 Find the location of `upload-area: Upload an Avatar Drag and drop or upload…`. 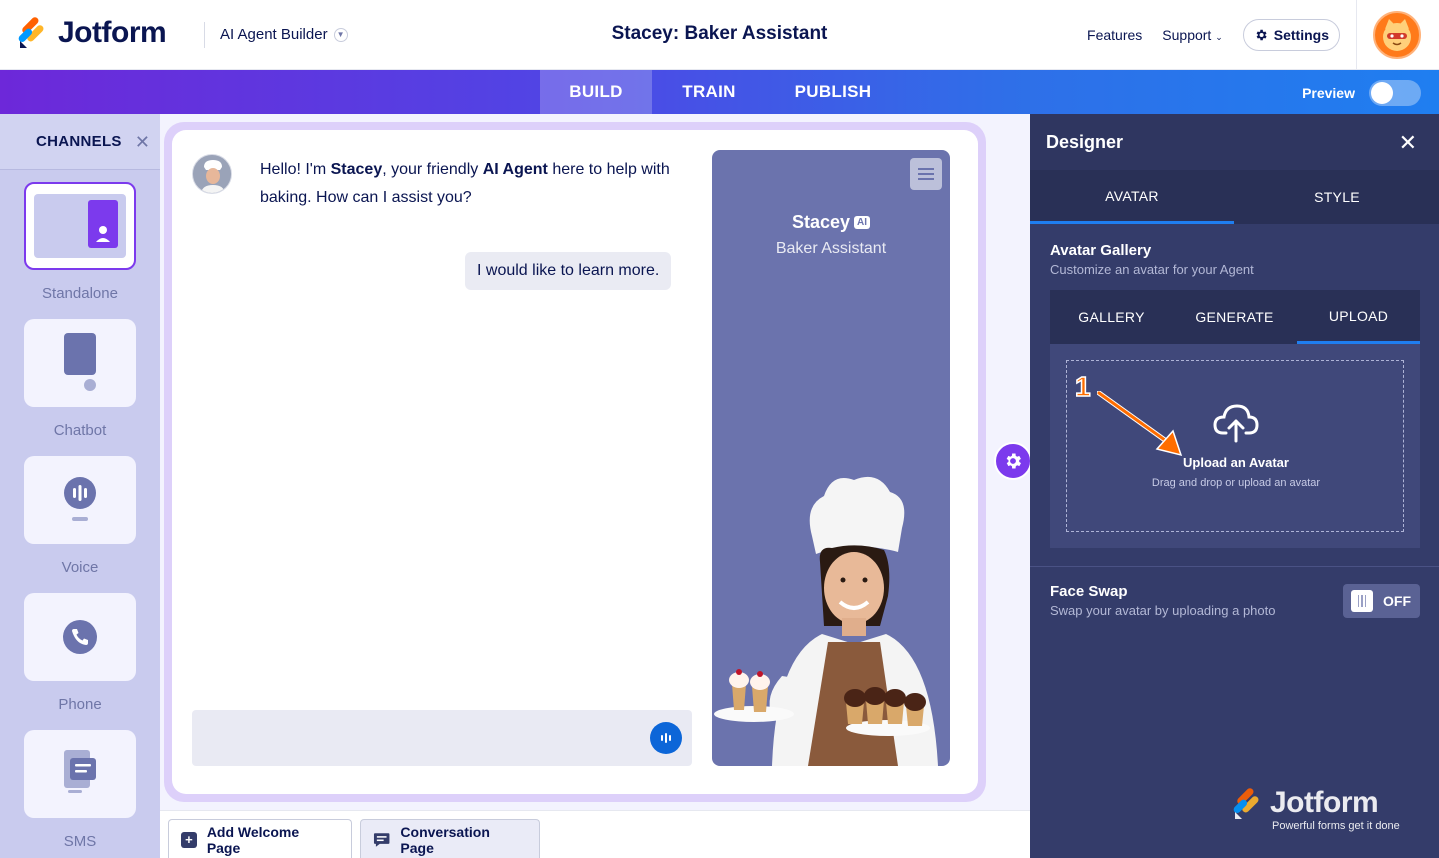

upload-area: Upload an Avatar Drag and drop or upload… is located at coordinates (1235, 446).